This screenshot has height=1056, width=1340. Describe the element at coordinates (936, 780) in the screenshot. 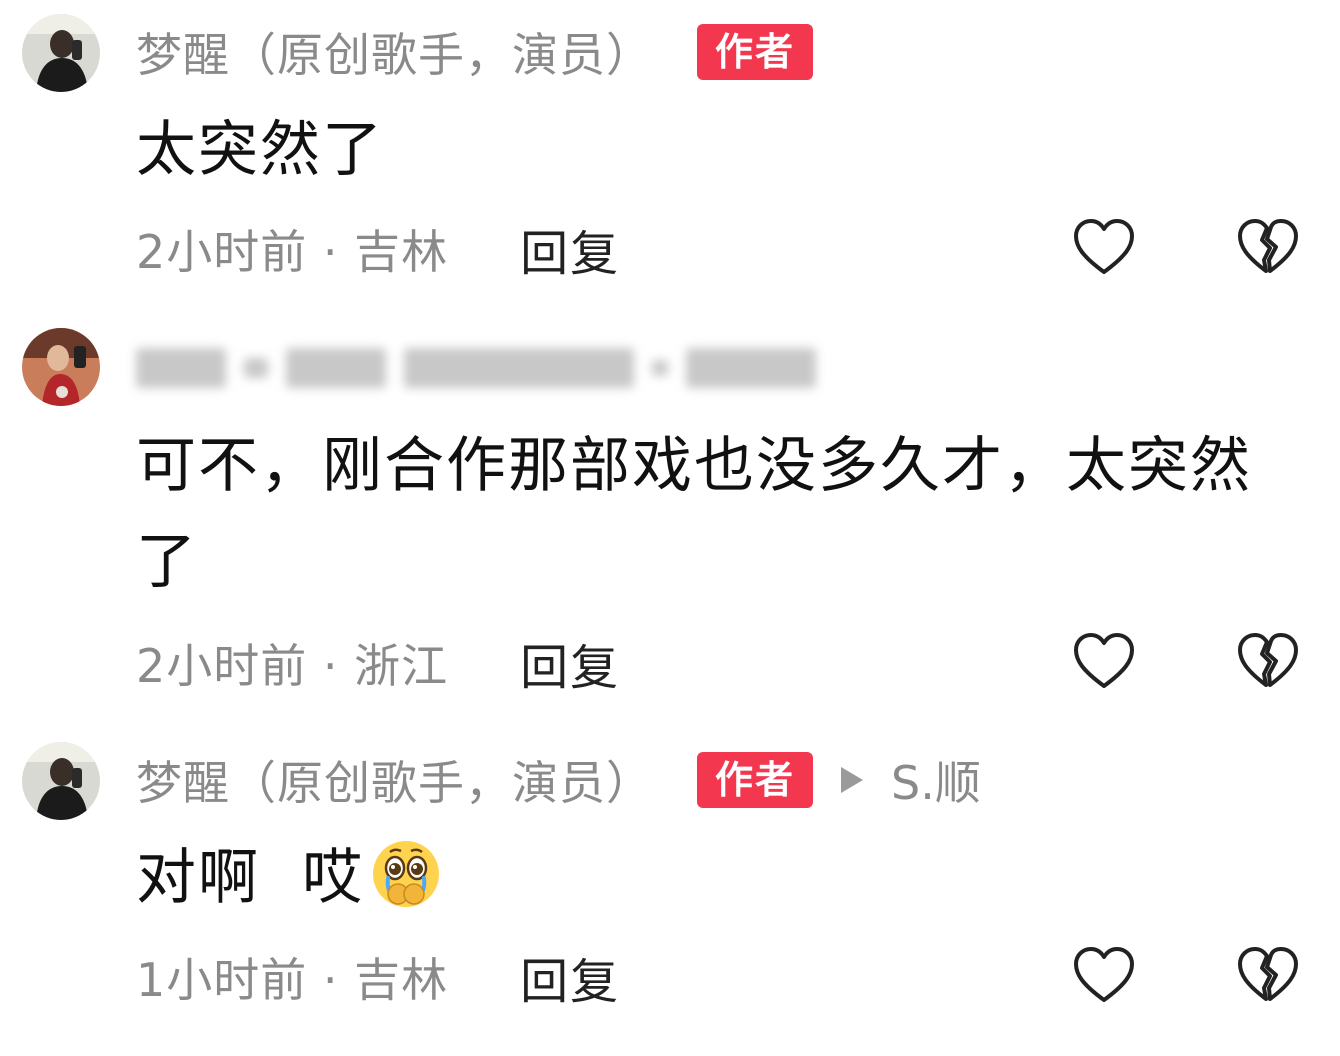

I see `reply-to-username: S.顺` at that location.